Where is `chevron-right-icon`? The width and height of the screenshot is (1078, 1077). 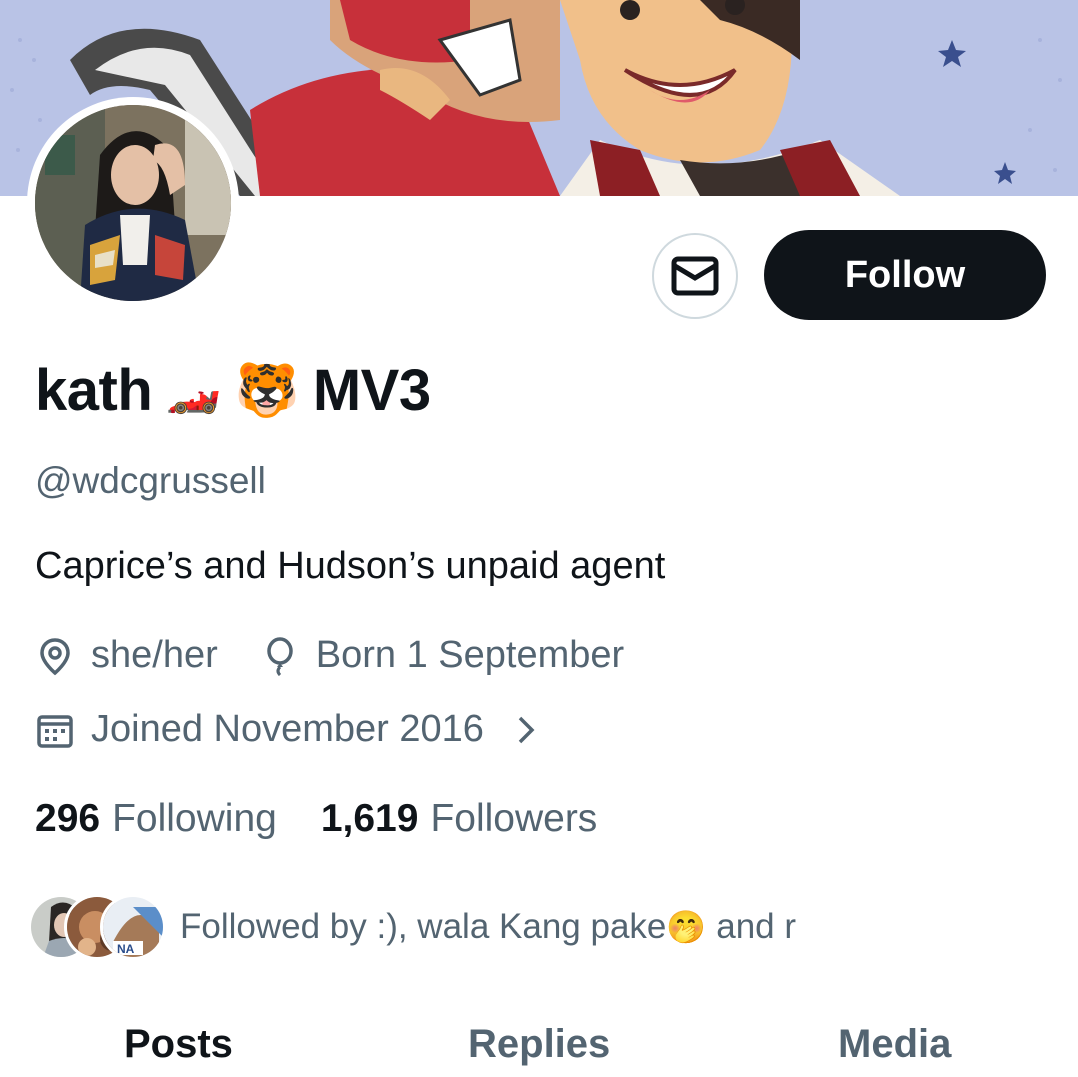
chevron-right-icon is located at coordinates (526, 730).